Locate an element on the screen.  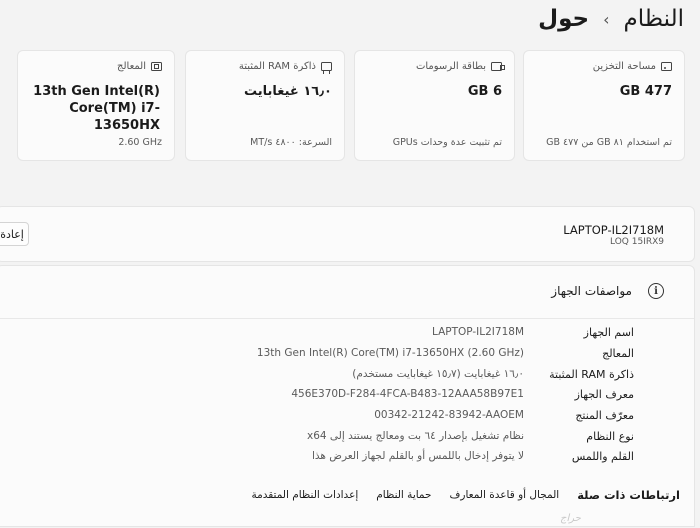
device-name: LAPTOP-IL2I718M is located at coordinates (613, 230).